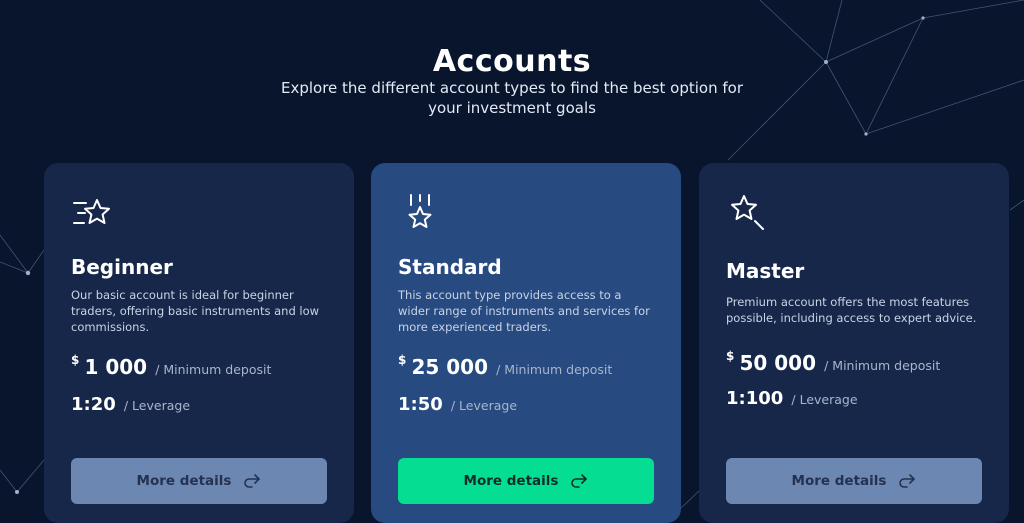 Image resolution: width=1024 pixels, height=523 pixels. I want to click on card-title: Beginner, so click(122, 267).